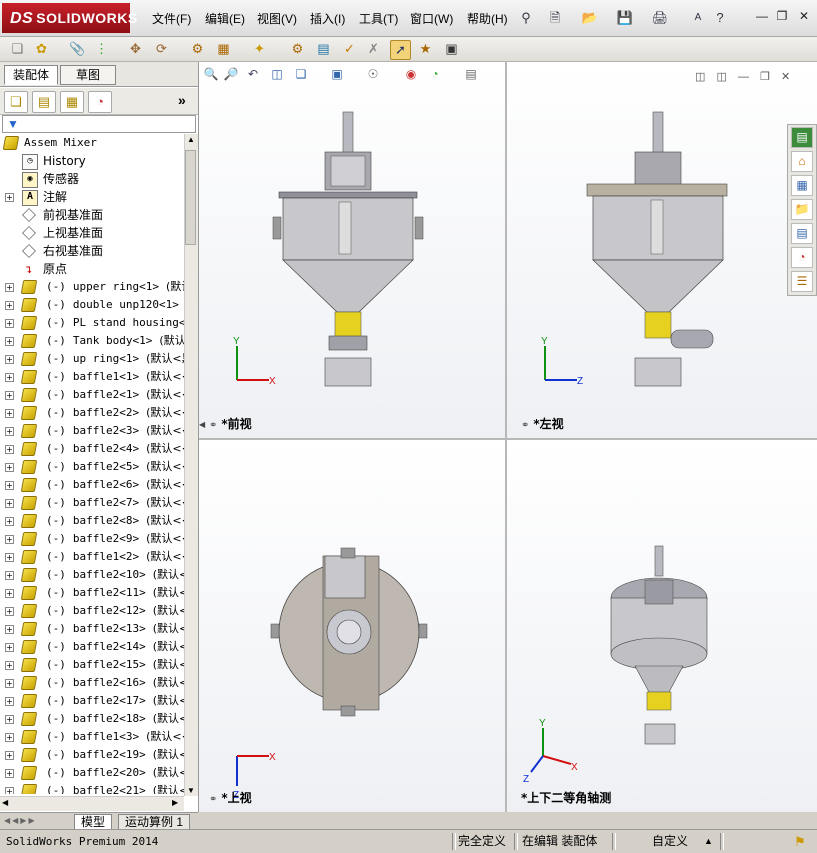  Describe the element at coordinates (425, 49) in the screenshot. I see `large-assembly-icon: ★` at that location.